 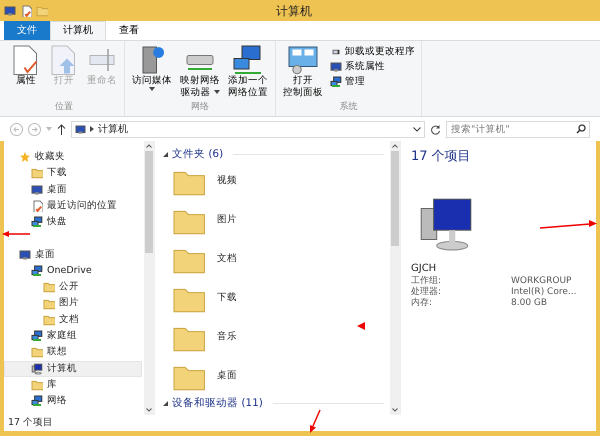 I want to click on ribbon-button: 管理, so click(x=372, y=82).